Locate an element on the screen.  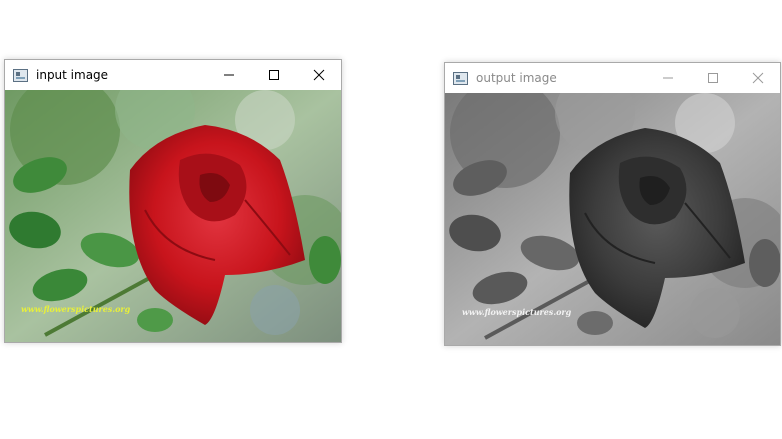
output-window-titlebar: output image is located at coordinates (612, 78).